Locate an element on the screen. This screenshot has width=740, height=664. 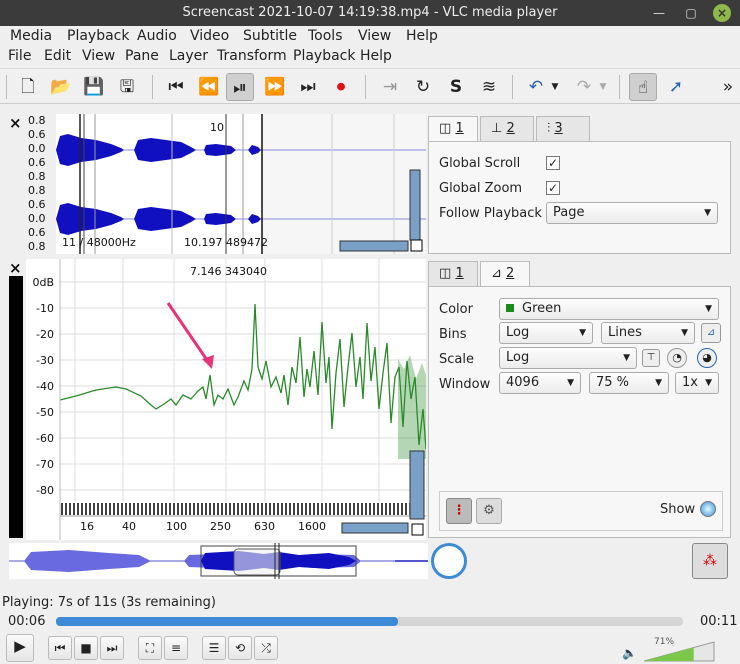
menu-subtitle: Subtitle is located at coordinates (270, 36).